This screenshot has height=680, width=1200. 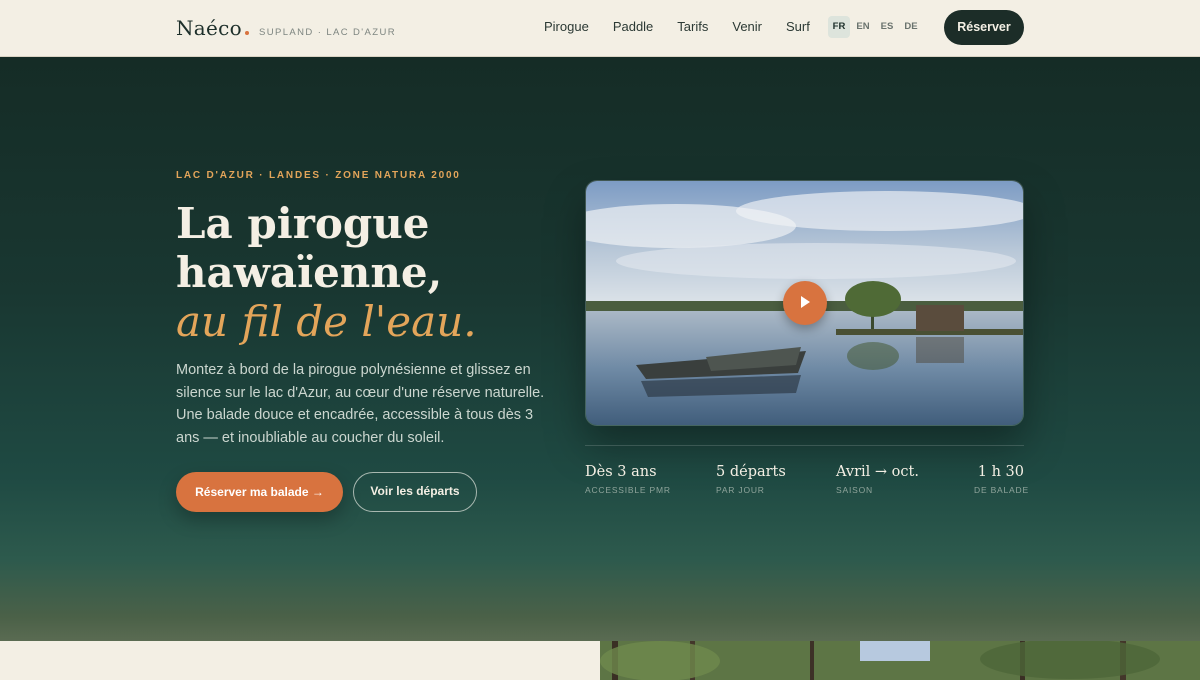 I want to click on lang-en: EN, so click(x=863, y=27).